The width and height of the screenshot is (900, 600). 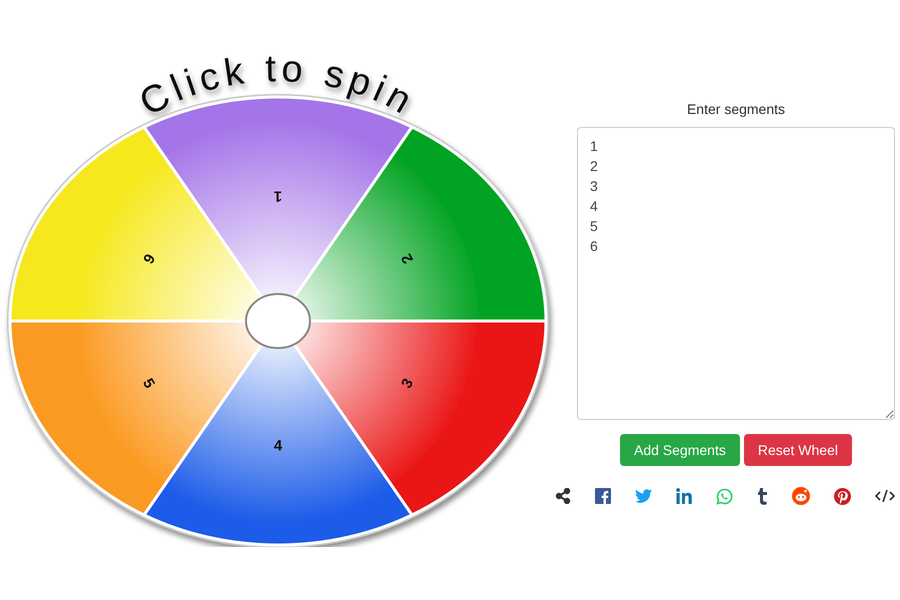 What do you see at coordinates (801, 496) in the screenshot?
I see `reddit-icon` at bounding box center [801, 496].